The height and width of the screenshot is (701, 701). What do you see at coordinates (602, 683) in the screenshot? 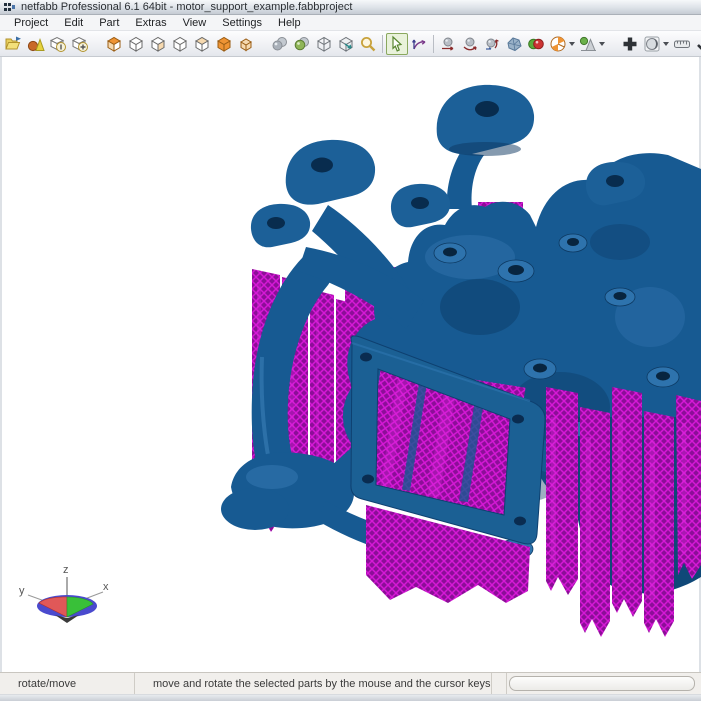
I see `progress-bar` at bounding box center [602, 683].